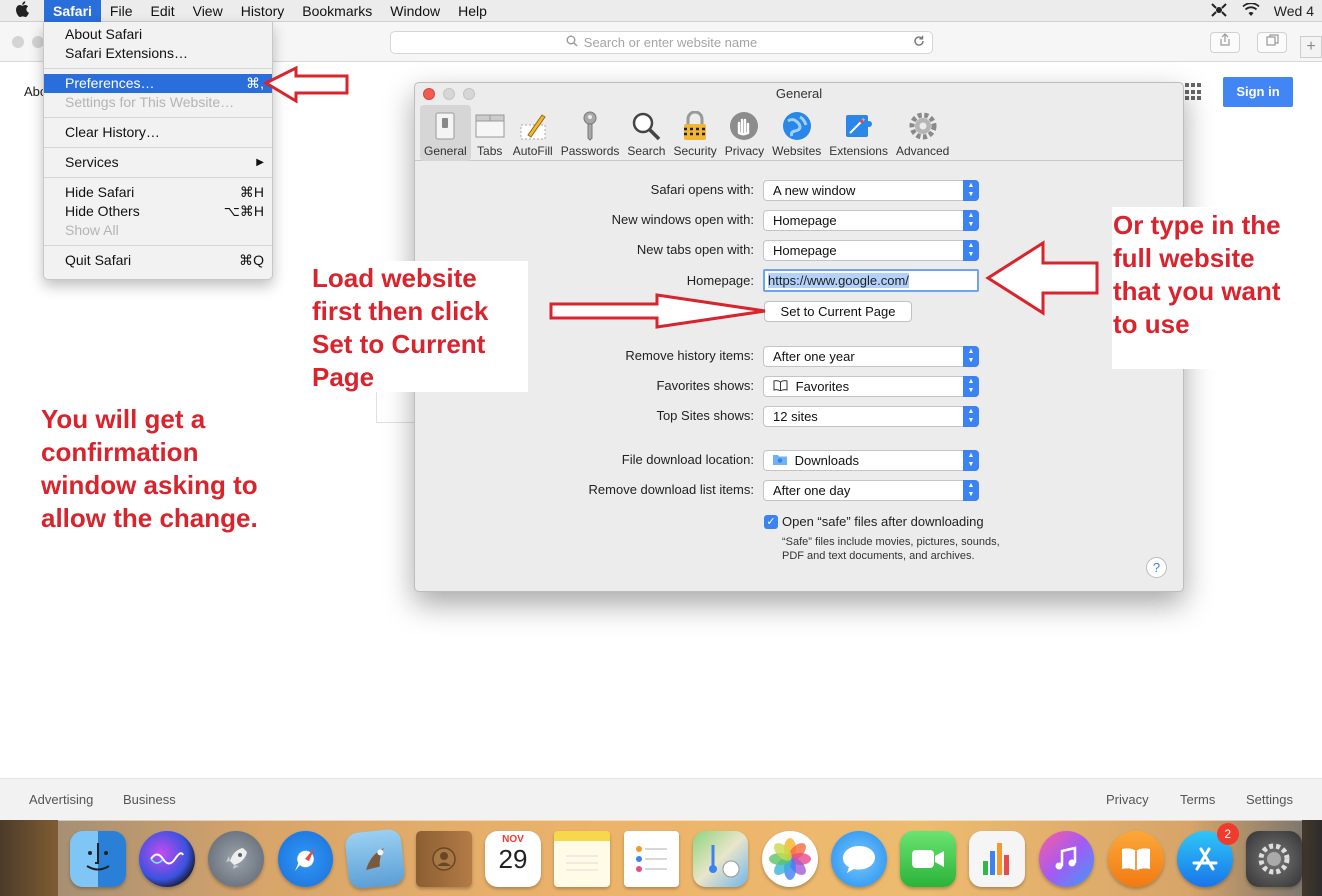  Describe the element at coordinates (922, 133) in the screenshot. I see `tab-advanced: Advanced` at that location.